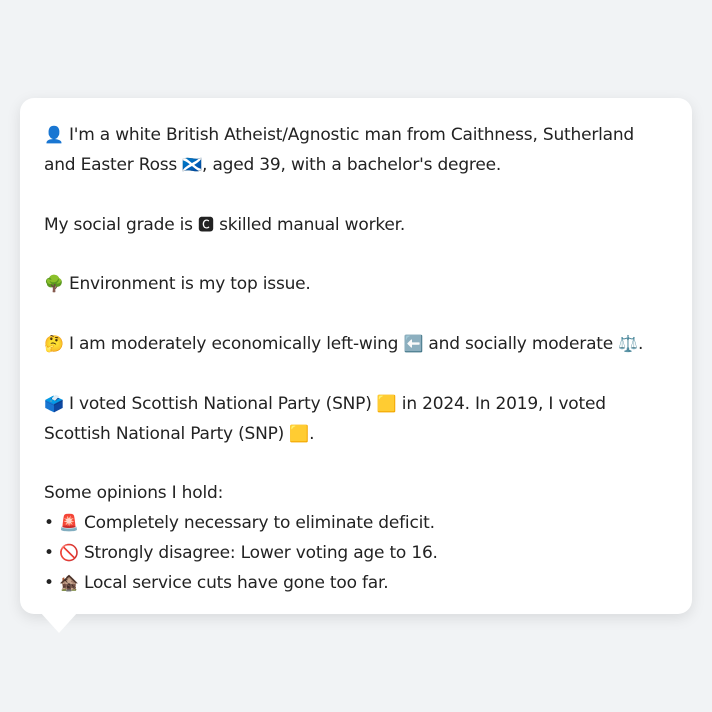 This screenshot has height=712, width=712. What do you see at coordinates (54, 403) in the screenshot?
I see `ballot-box-icon: 🗳️` at bounding box center [54, 403].